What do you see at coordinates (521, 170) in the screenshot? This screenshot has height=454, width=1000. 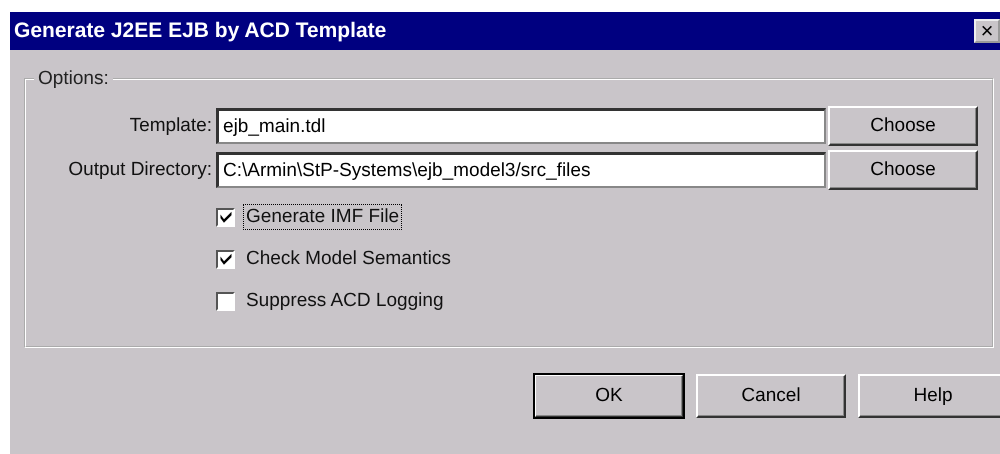 I see `input-field: C:\Armin\StP-Systems\ejb_model3/src_files` at bounding box center [521, 170].